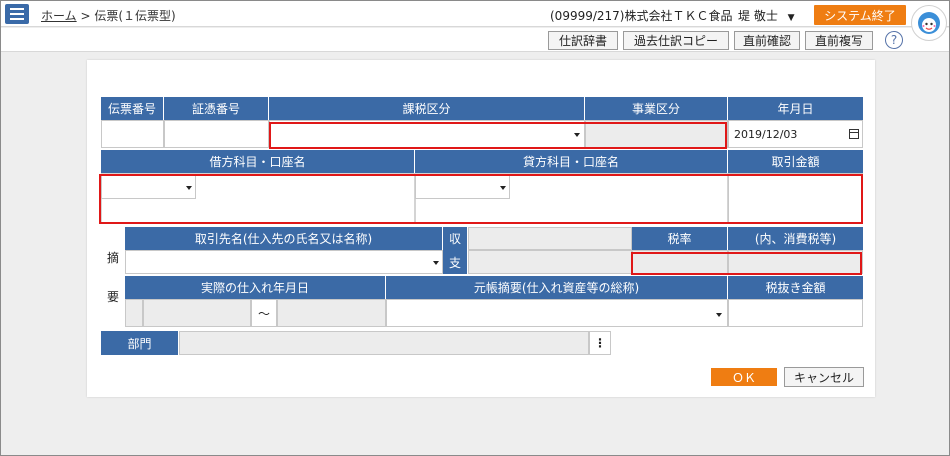  I want to click on header-department: 部門, so click(140, 343).